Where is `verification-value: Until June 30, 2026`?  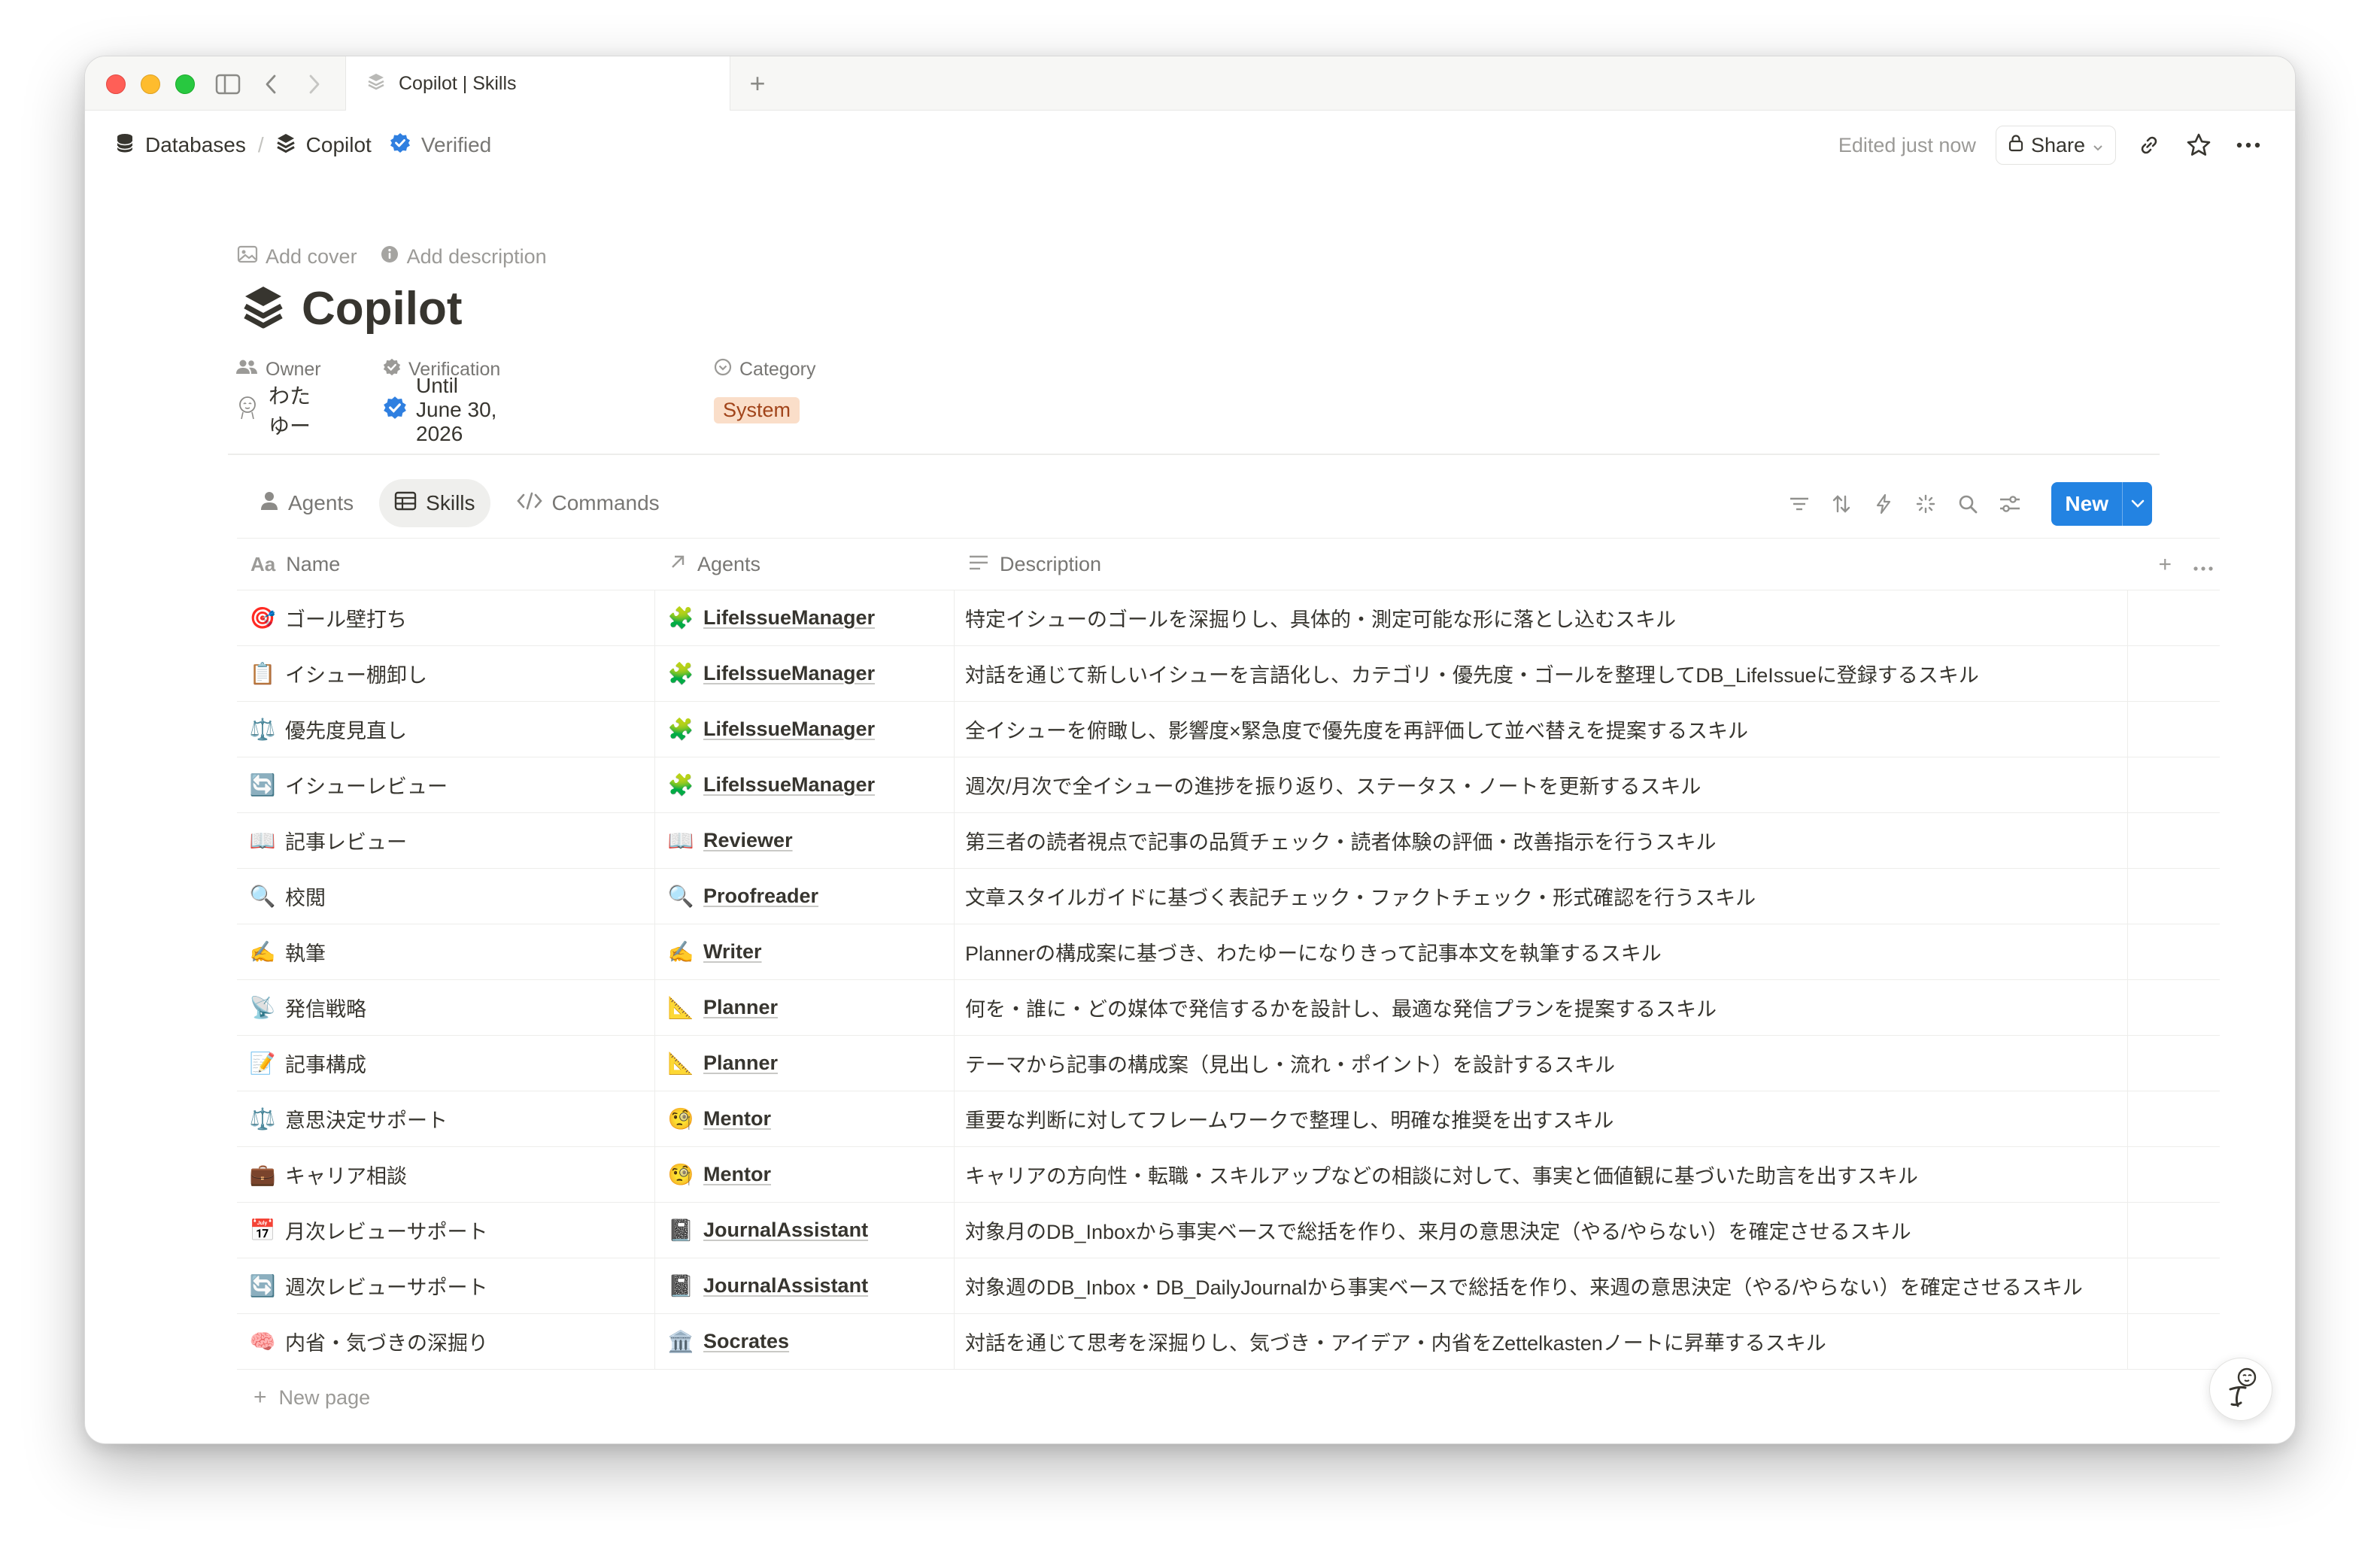
verification-value: Until June 30, 2026 is located at coordinates (441, 409).